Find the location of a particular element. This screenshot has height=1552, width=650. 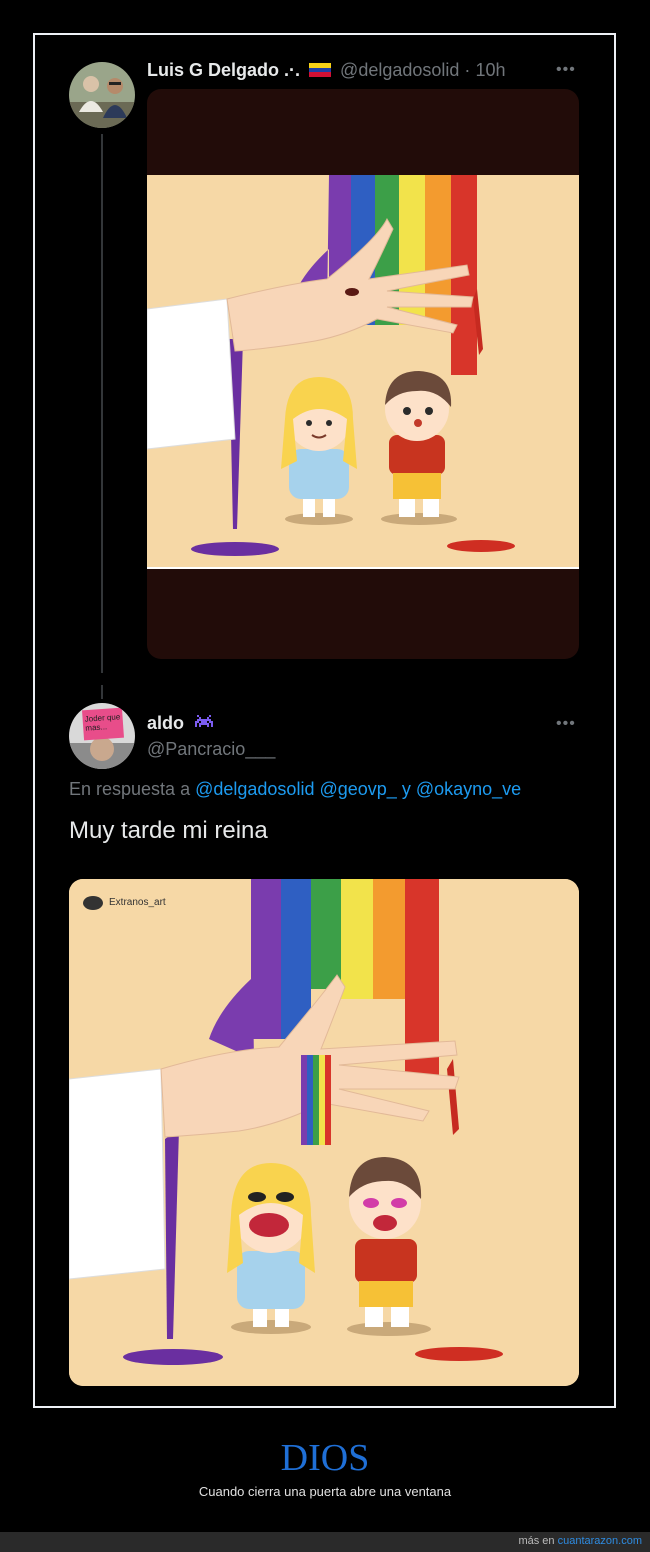

tweet-2-header: aldo is located at coordinates (181, 724).